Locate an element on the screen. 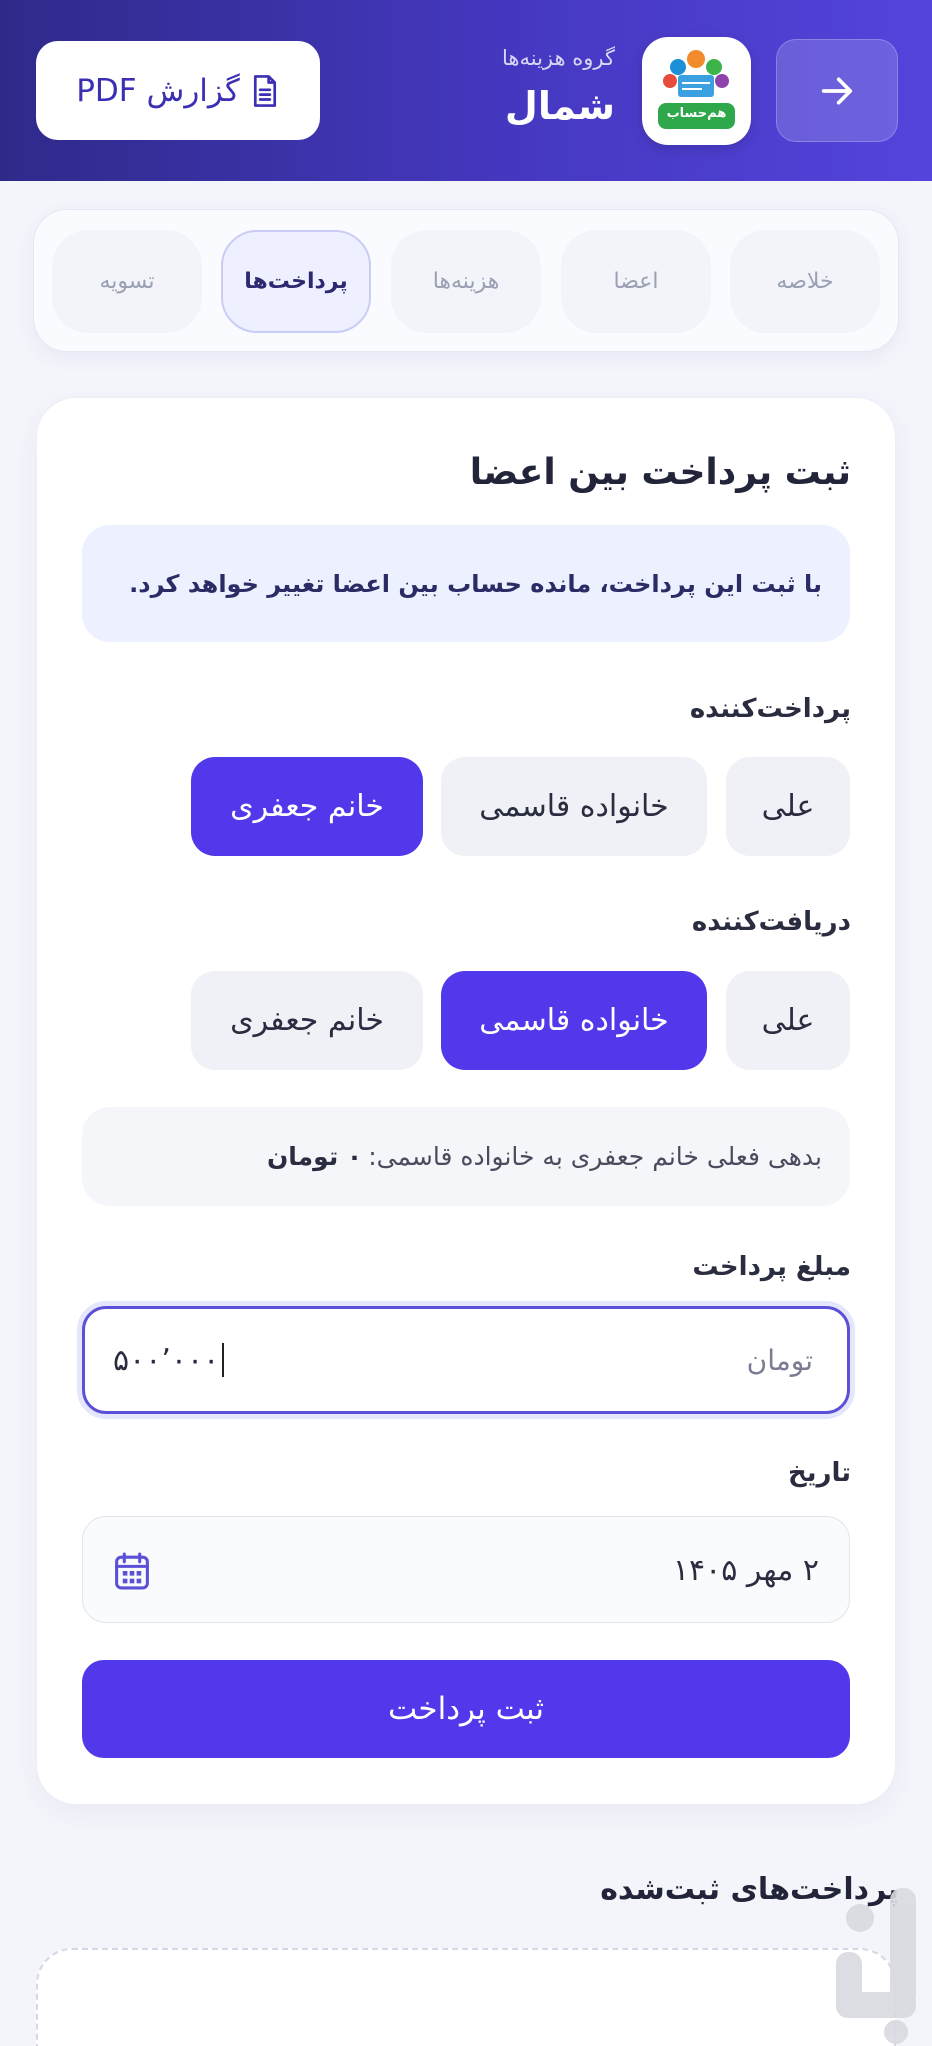  payer-option-ali: علی is located at coordinates (788, 806).